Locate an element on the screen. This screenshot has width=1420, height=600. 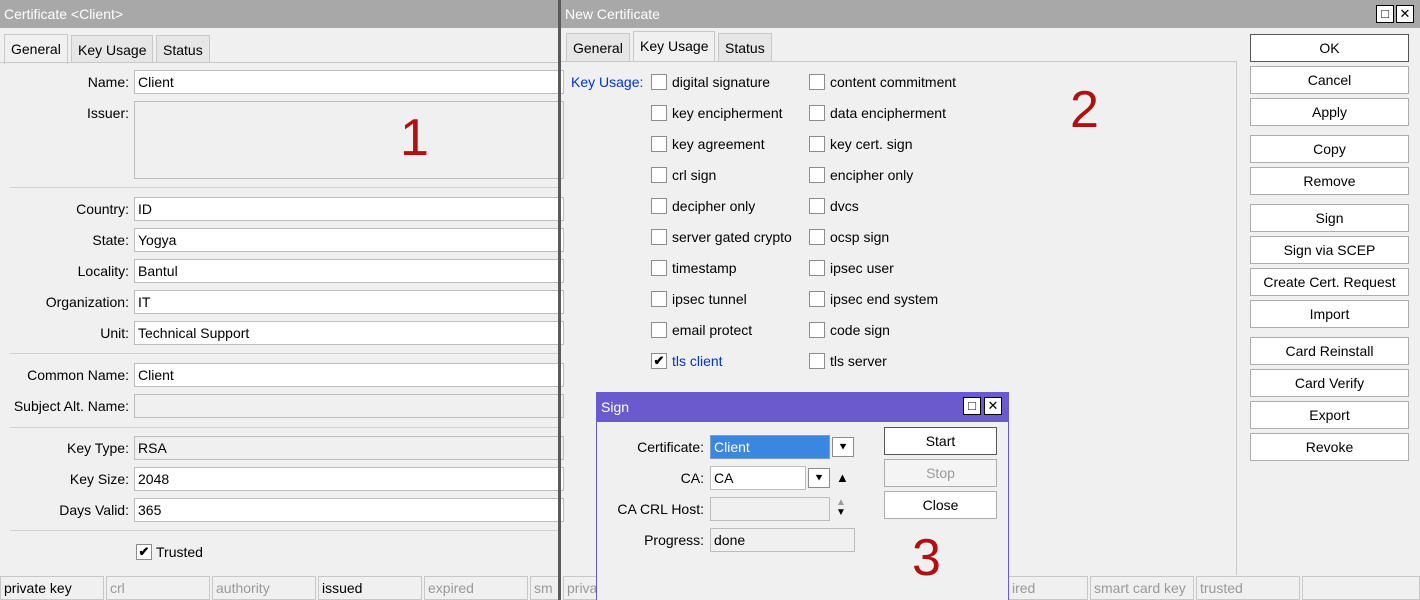
sign-dialog-title: Sign is located at coordinates (802, 407).